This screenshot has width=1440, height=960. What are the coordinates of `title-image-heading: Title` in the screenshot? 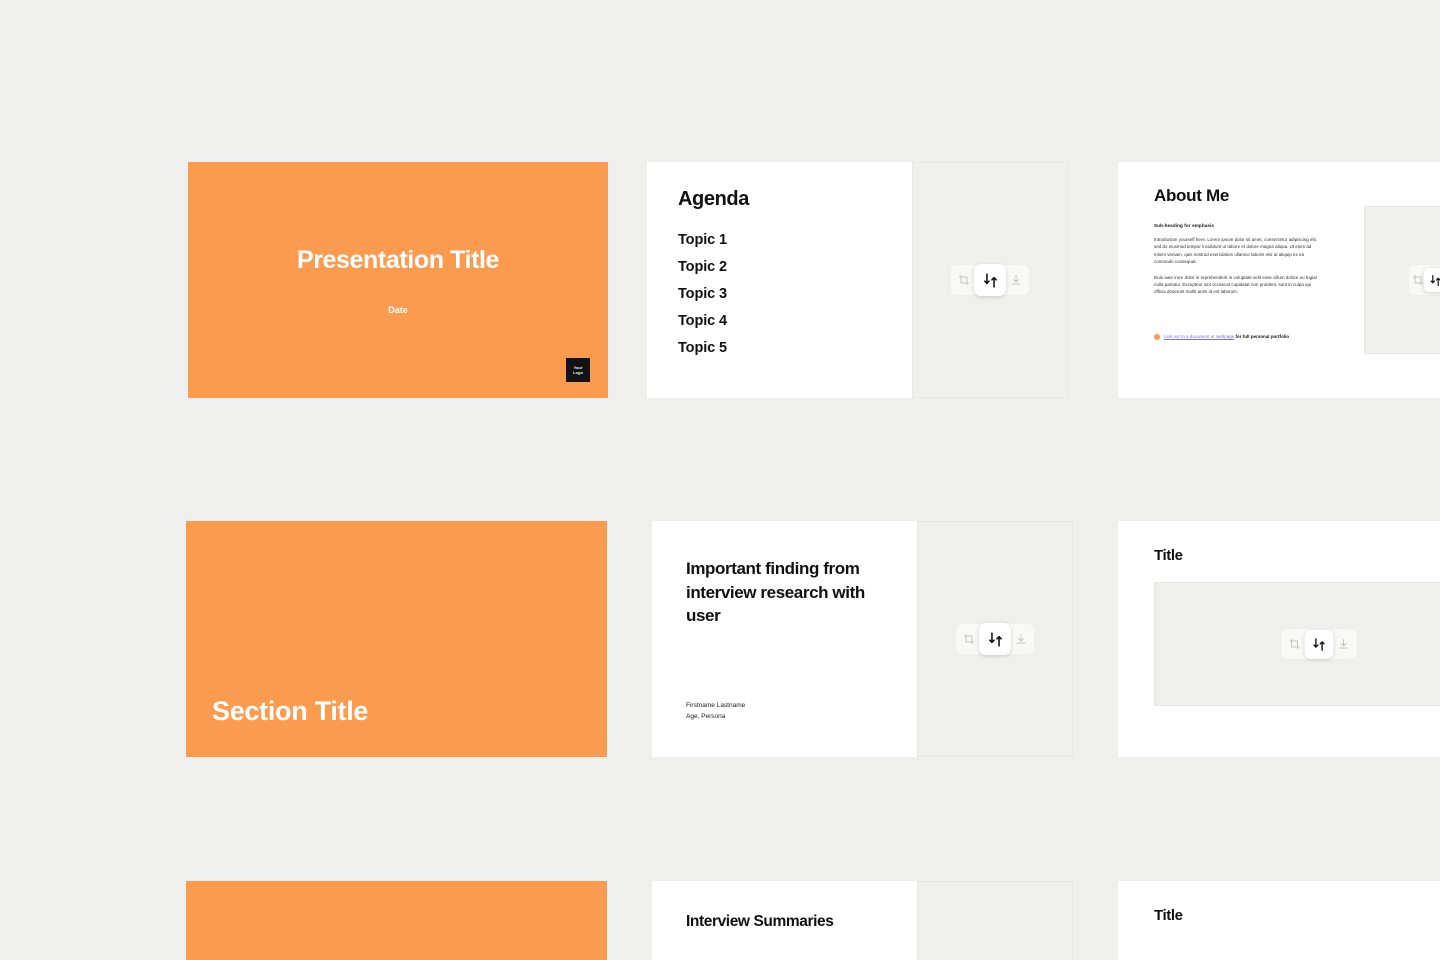 It's located at (1168, 555).